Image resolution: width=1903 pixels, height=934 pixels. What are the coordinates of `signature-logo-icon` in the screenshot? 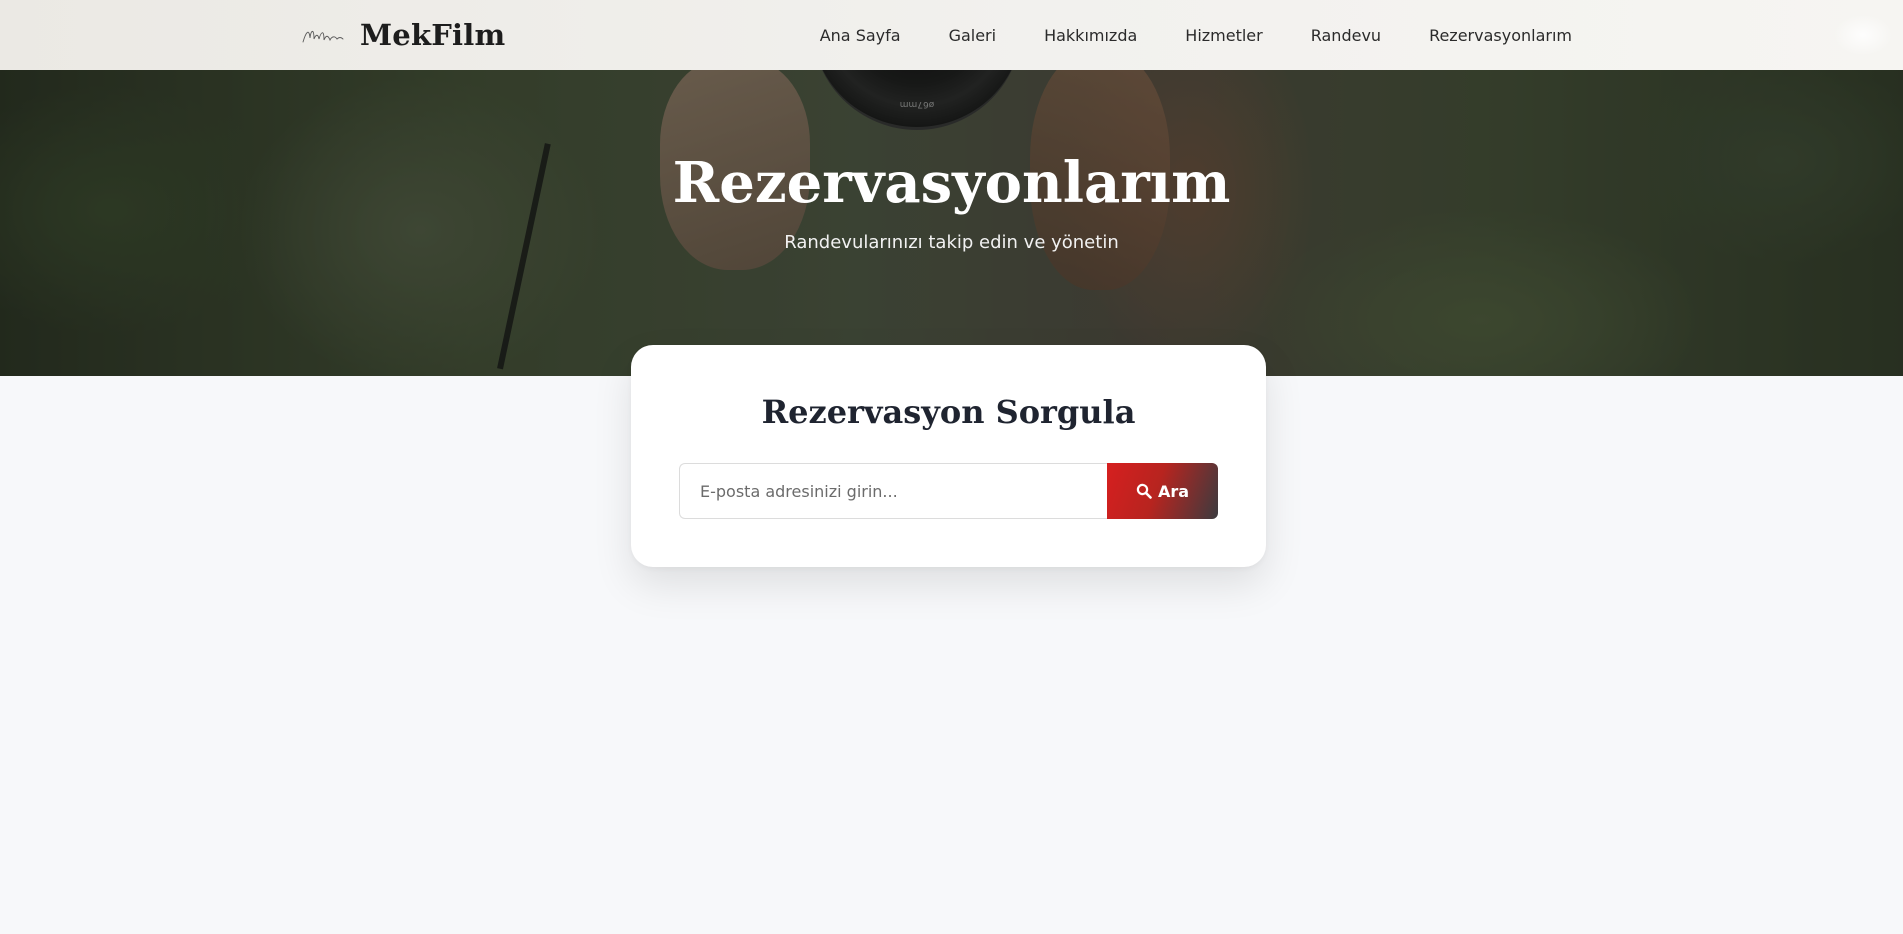 It's located at (323, 36).